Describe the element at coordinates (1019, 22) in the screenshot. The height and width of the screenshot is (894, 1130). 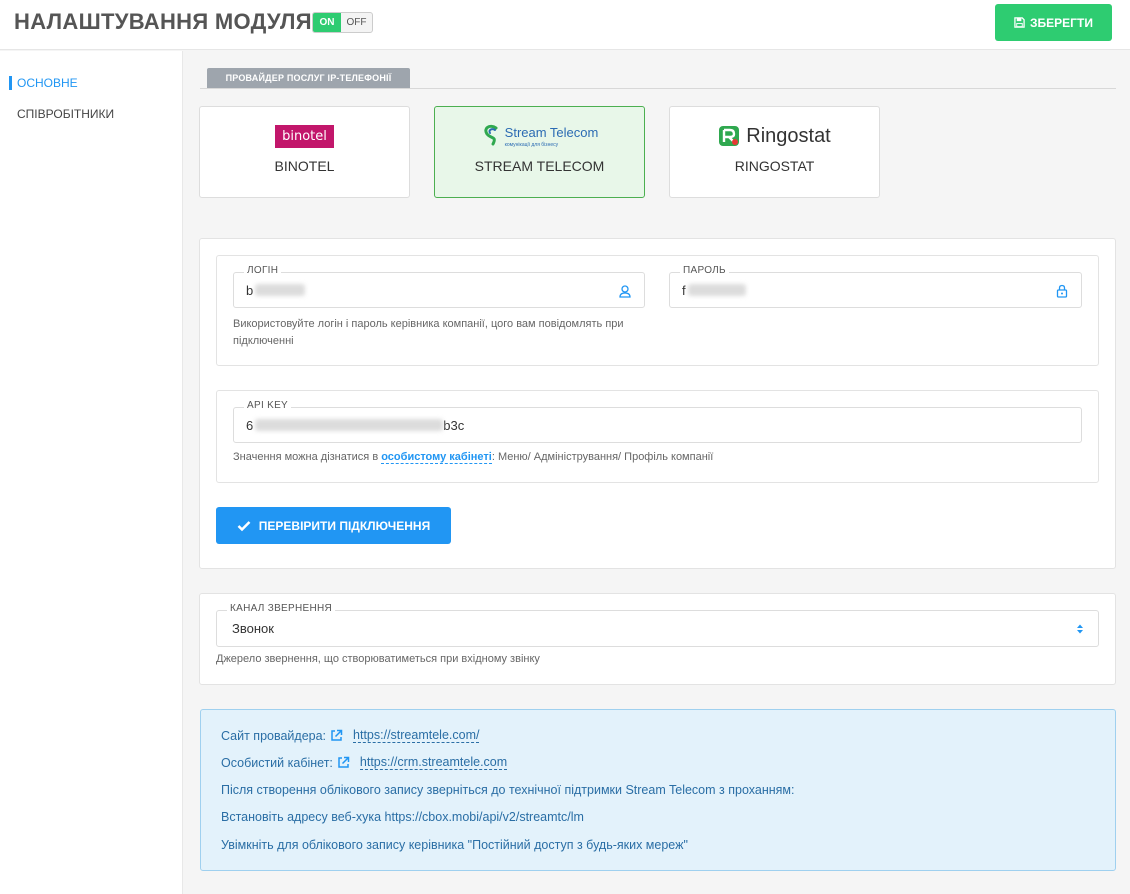
I see `floppy-disk-icon` at that location.